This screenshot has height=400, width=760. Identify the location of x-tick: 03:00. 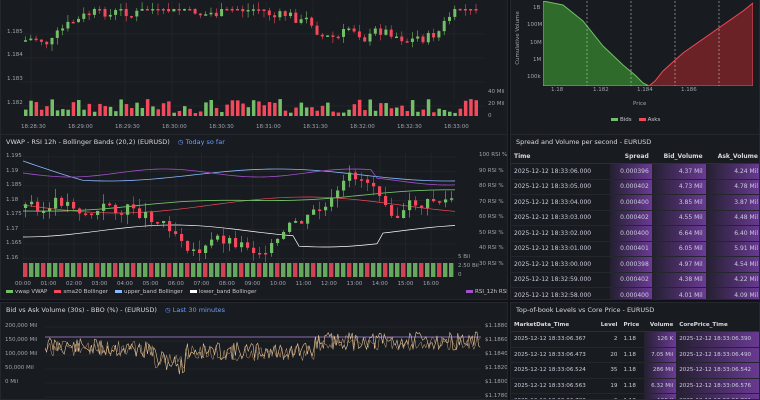
(99, 284).